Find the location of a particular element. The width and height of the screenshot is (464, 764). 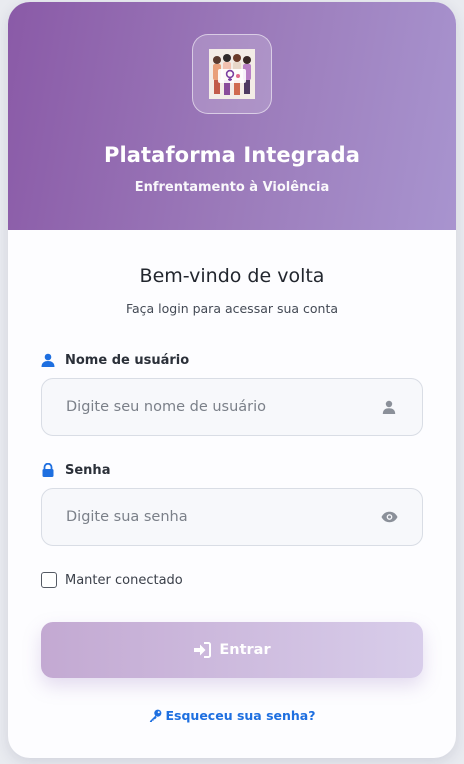

women-group-logo-icon is located at coordinates (232, 74).